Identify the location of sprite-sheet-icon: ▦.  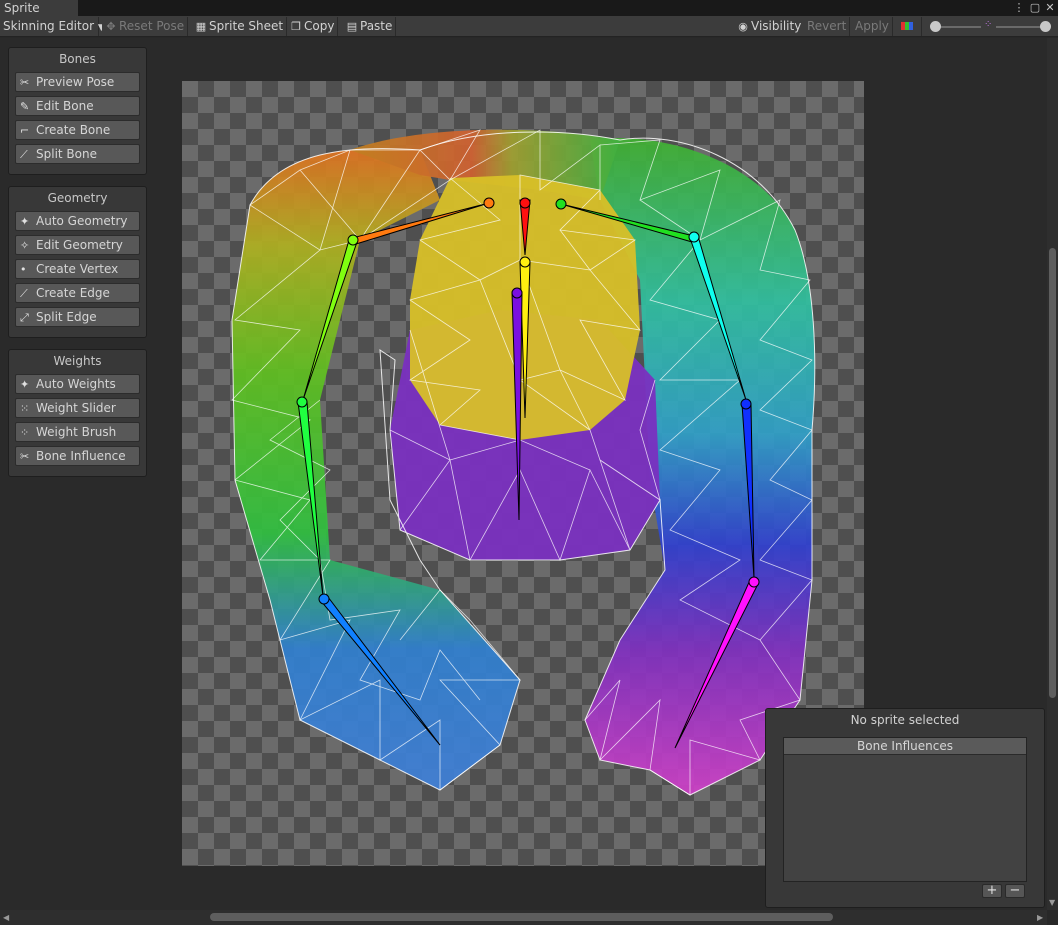
(201, 26).